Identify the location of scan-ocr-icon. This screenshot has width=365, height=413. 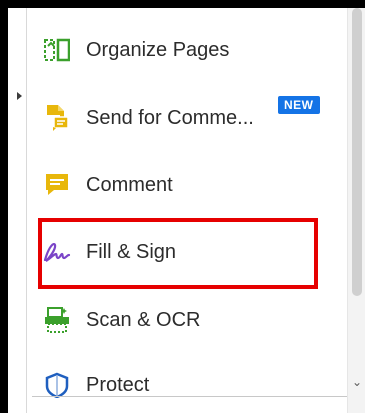
(57, 320).